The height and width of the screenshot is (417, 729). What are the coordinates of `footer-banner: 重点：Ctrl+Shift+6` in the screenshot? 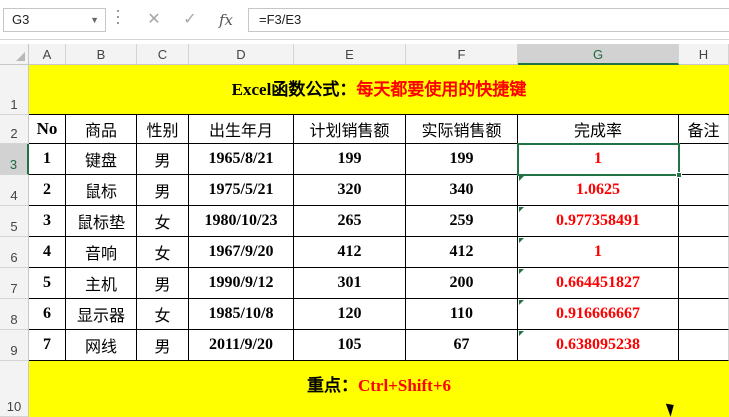 It's located at (379, 389).